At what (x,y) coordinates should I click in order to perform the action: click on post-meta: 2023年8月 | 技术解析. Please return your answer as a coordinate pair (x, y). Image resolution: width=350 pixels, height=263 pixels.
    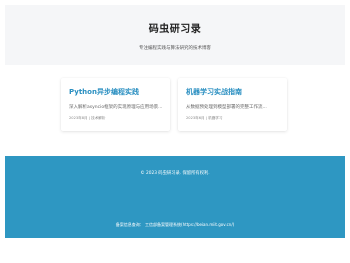
    Looking at the image, I should click on (87, 118).